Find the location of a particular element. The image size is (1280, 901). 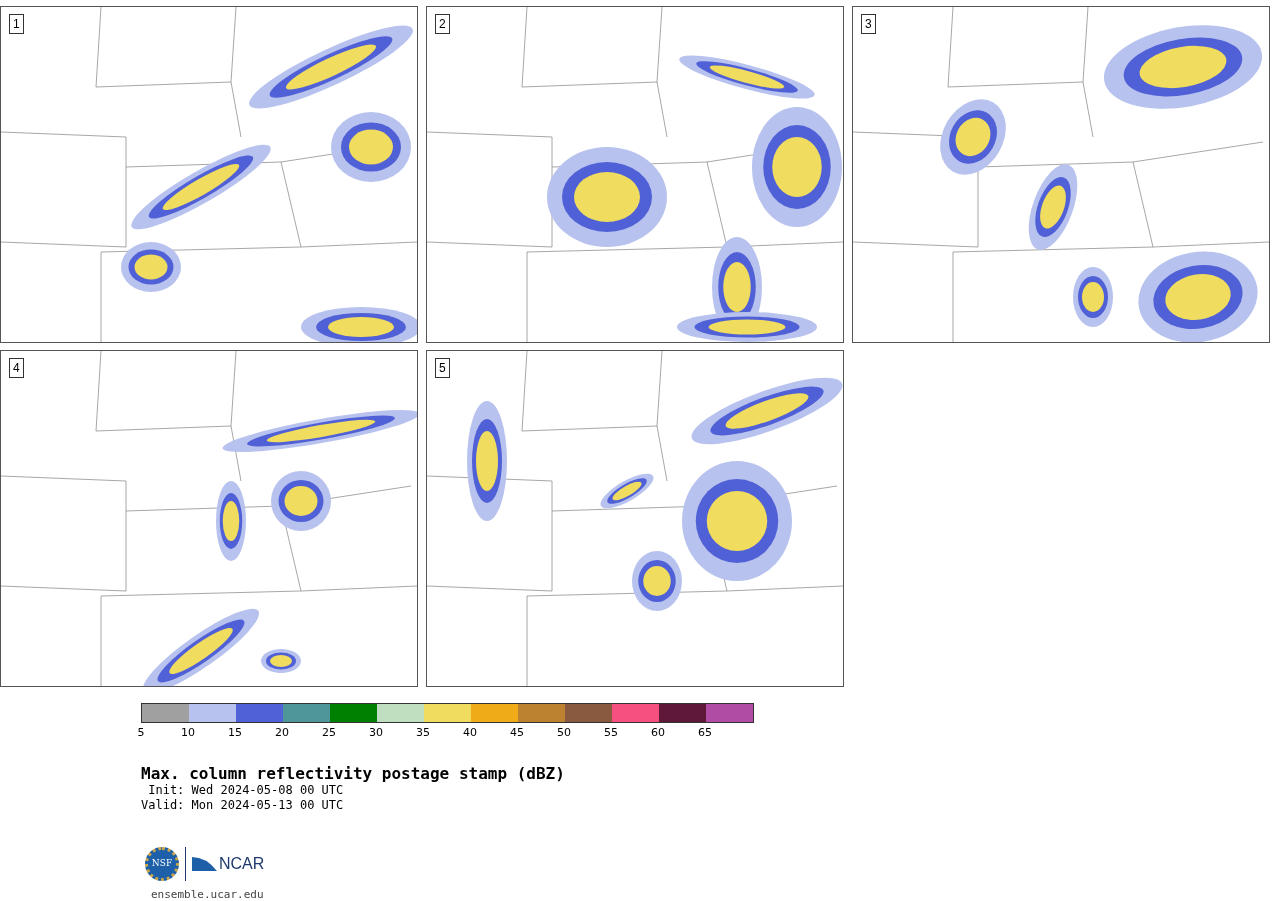

chart-title: Max. column reflectivity postage stamp (dBZ) is located at coordinates (353, 774).